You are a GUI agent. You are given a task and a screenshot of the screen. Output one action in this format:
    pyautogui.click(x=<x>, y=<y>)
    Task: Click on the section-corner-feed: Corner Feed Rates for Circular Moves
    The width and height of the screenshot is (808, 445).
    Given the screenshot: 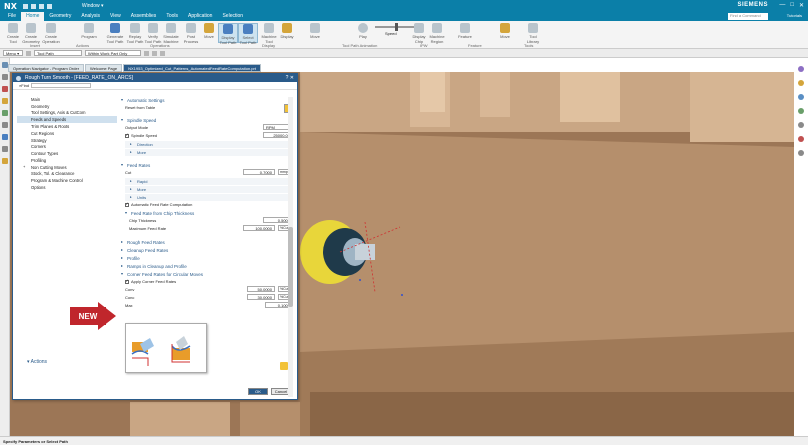 What is the action you would take?
    pyautogui.click(x=209, y=274)
    